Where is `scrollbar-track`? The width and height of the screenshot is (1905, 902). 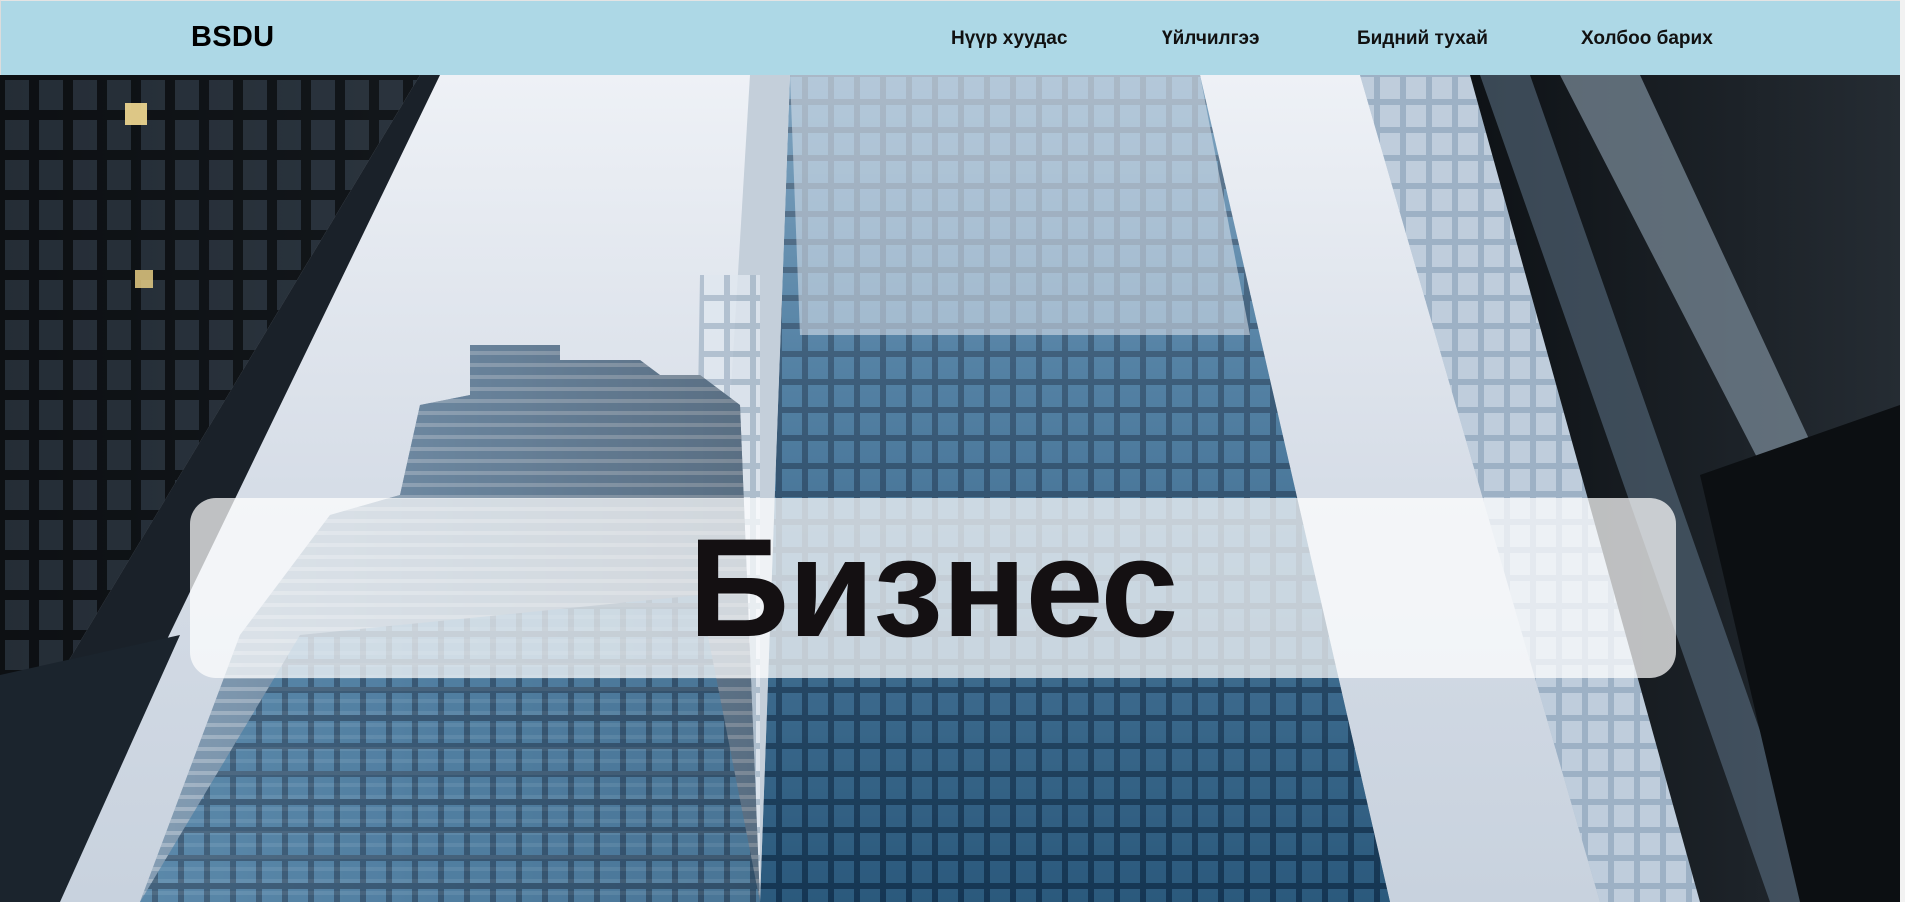 scrollbar-track is located at coordinates (1902, 451).